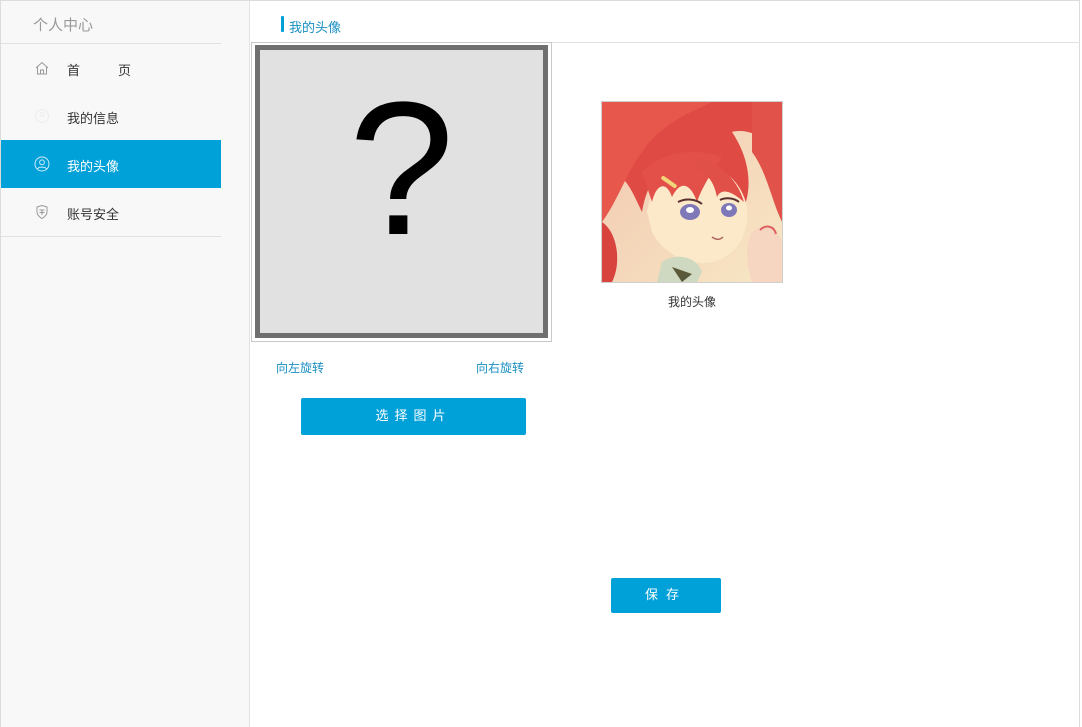 Image resolution: width=1082 pixels, height=727 pixels. Describe the element at coordinates (42, 68) in the screenshot. I see `home-icon` at that location.